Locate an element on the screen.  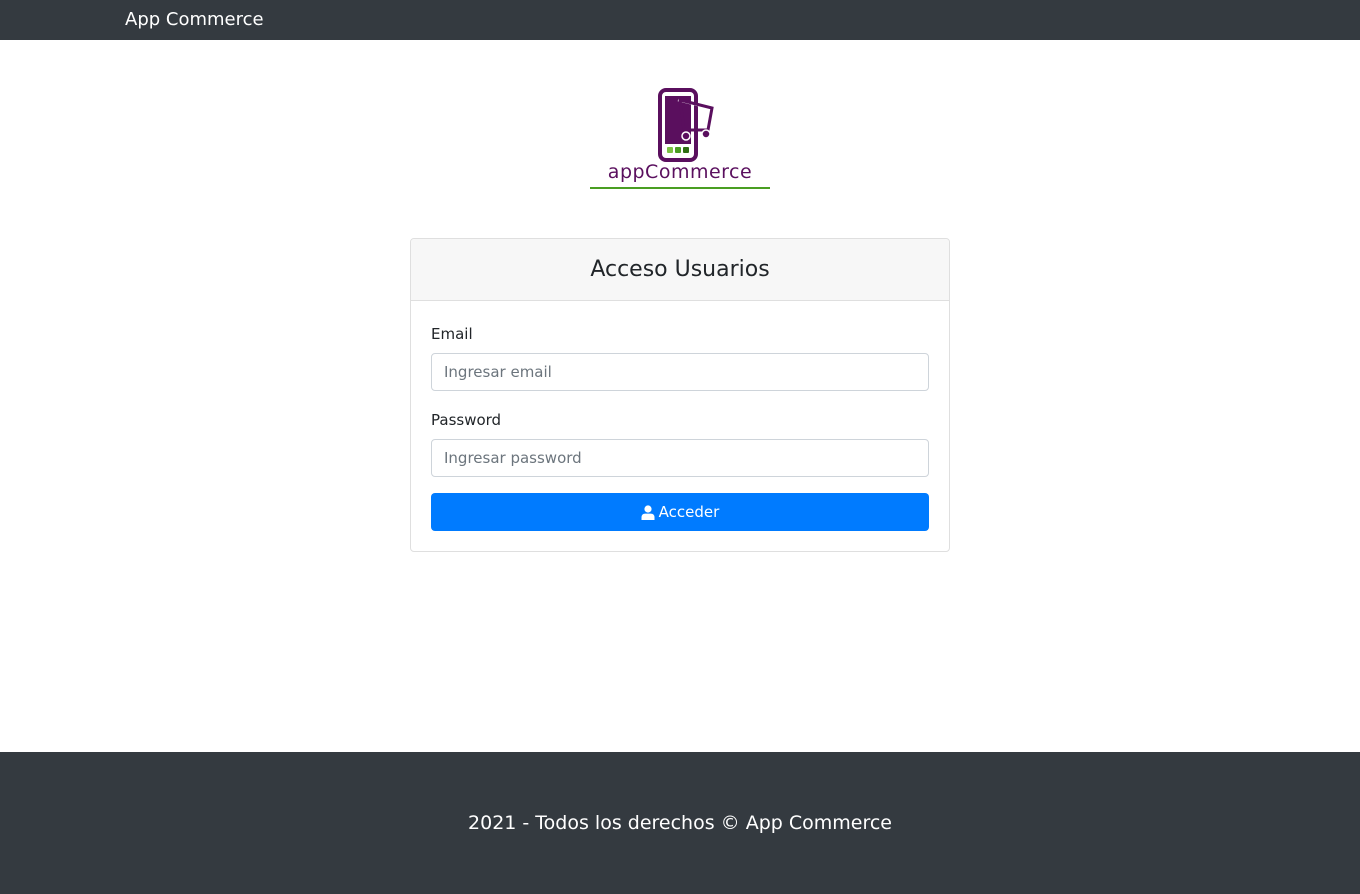
logo-underline is located at coordinates (680, 188).